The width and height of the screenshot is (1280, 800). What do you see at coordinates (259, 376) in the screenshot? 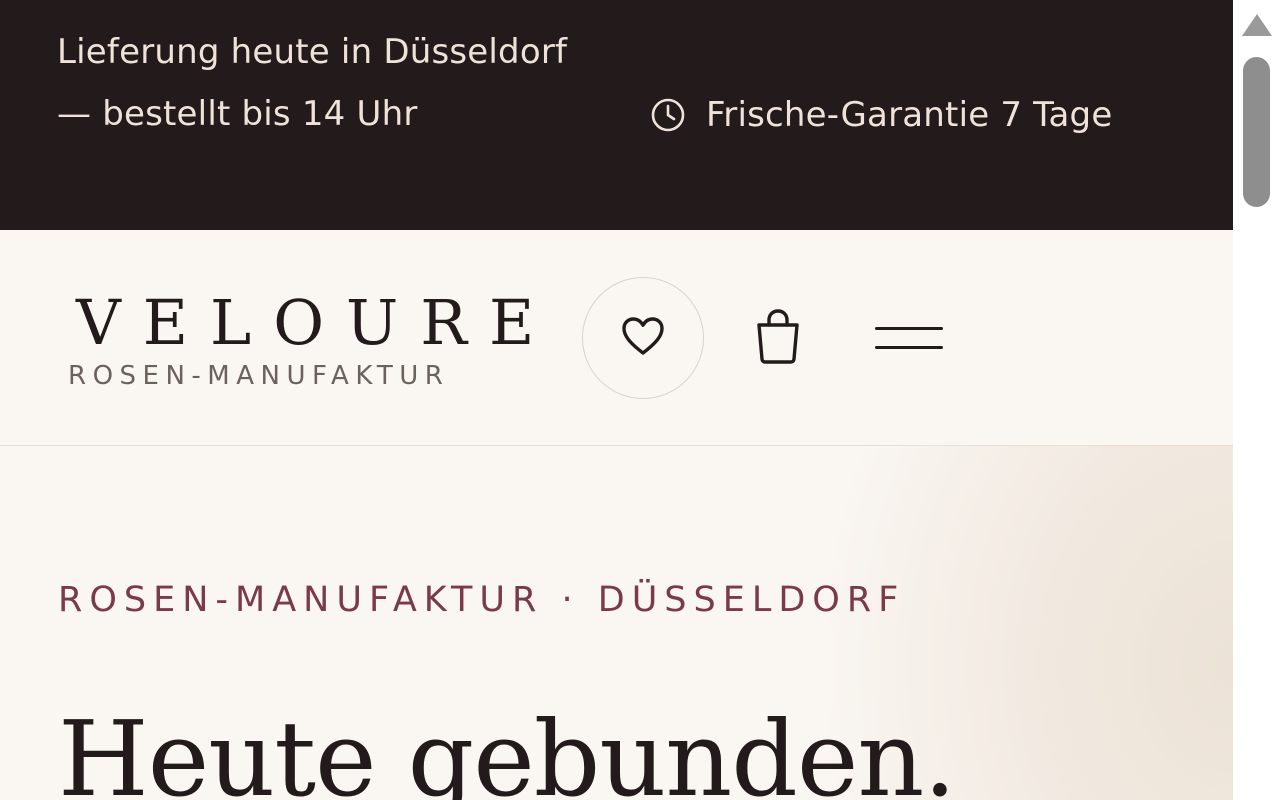
I see `brand-tagline: ROSEN-MANUFAKTUR` at bounding box center [259, 376].